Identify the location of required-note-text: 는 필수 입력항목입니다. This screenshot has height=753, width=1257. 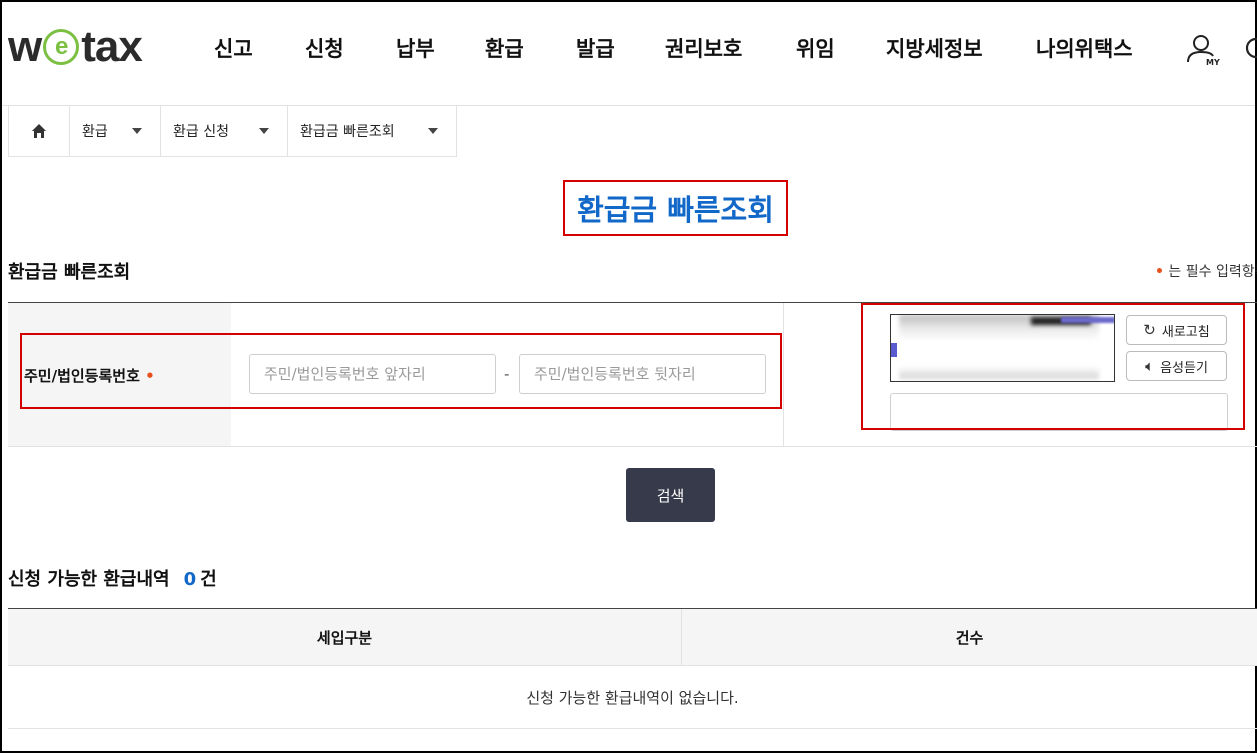
(1212, 272).